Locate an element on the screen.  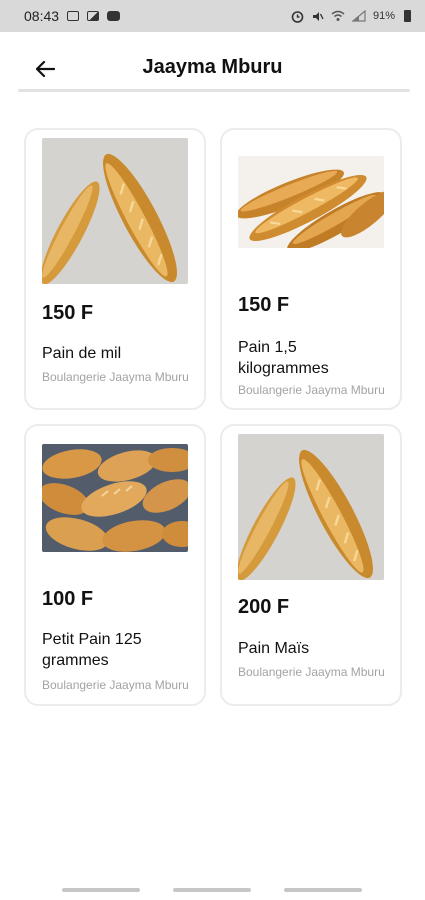
youtube-icon is located at coordinates (114, 16).